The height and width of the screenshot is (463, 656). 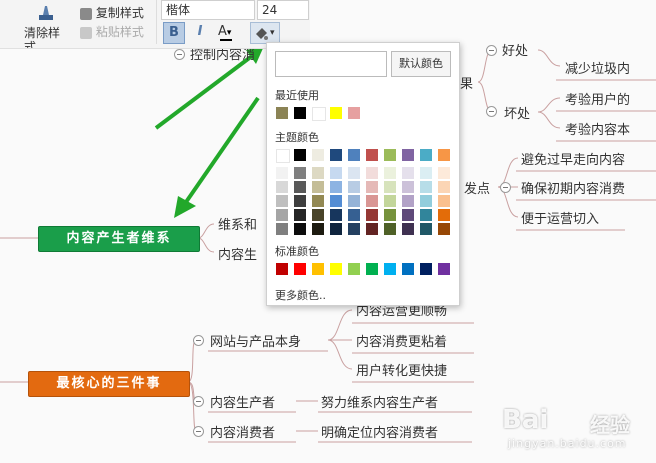 I want to click on node-content-producer-sub: 内容生, so click(x=237, y=253).